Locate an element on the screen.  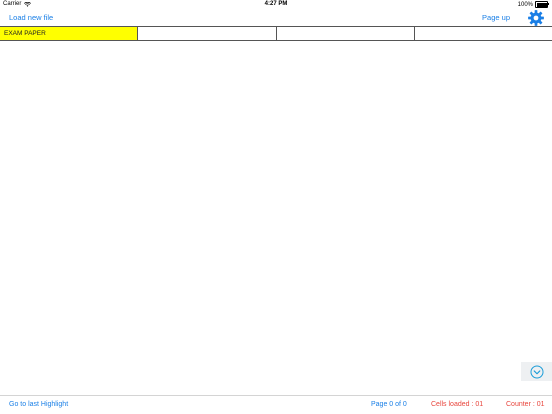
scroll-down-button is located at coordinates (536, 371).